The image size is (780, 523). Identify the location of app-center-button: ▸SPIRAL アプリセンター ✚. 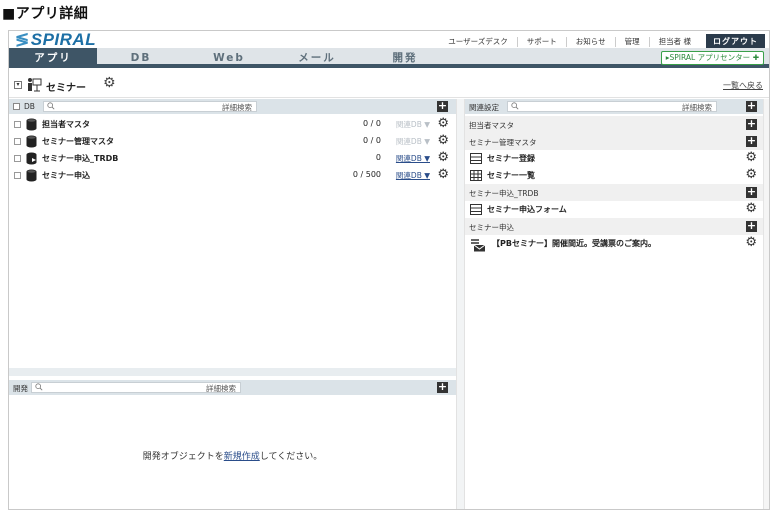
(712, 58).